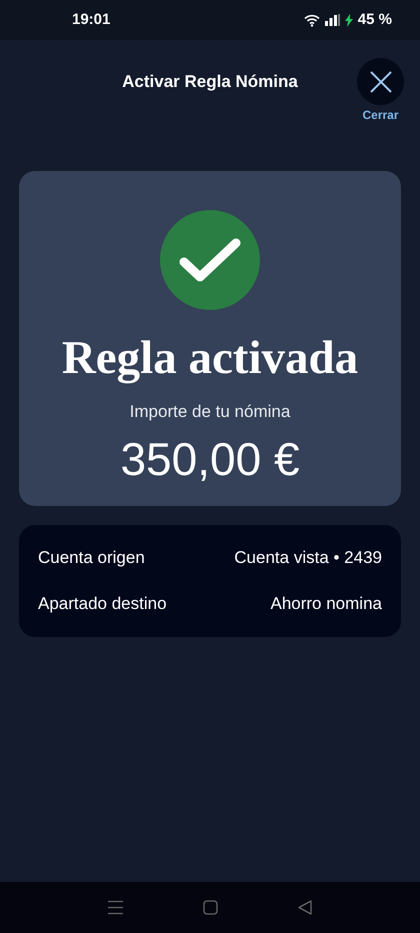 This screenshot has height=933, width=420. What do you see at coordinates (91, 558) in the screenshot?
I see `detail-label: Cuenta origen` at bounding box center [91, 558].